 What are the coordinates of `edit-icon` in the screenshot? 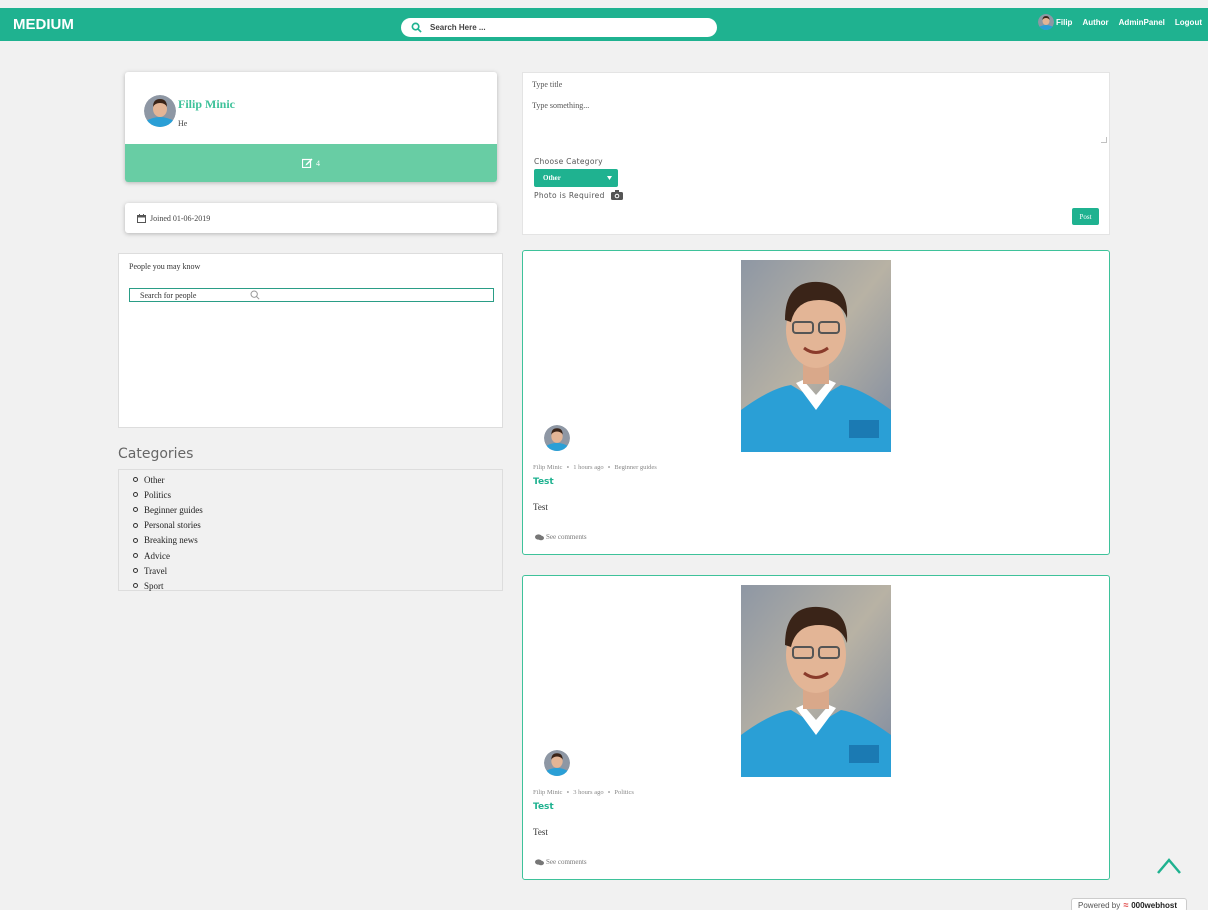 It's located at (307, 163).